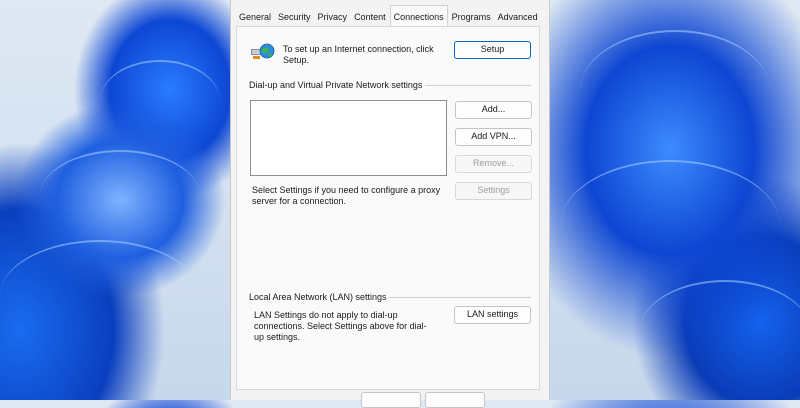 This screenshot has width=800, height=408. Describe the element at coordinates (348, 138) in the screenshot. I see `connections-listbox` at that location.